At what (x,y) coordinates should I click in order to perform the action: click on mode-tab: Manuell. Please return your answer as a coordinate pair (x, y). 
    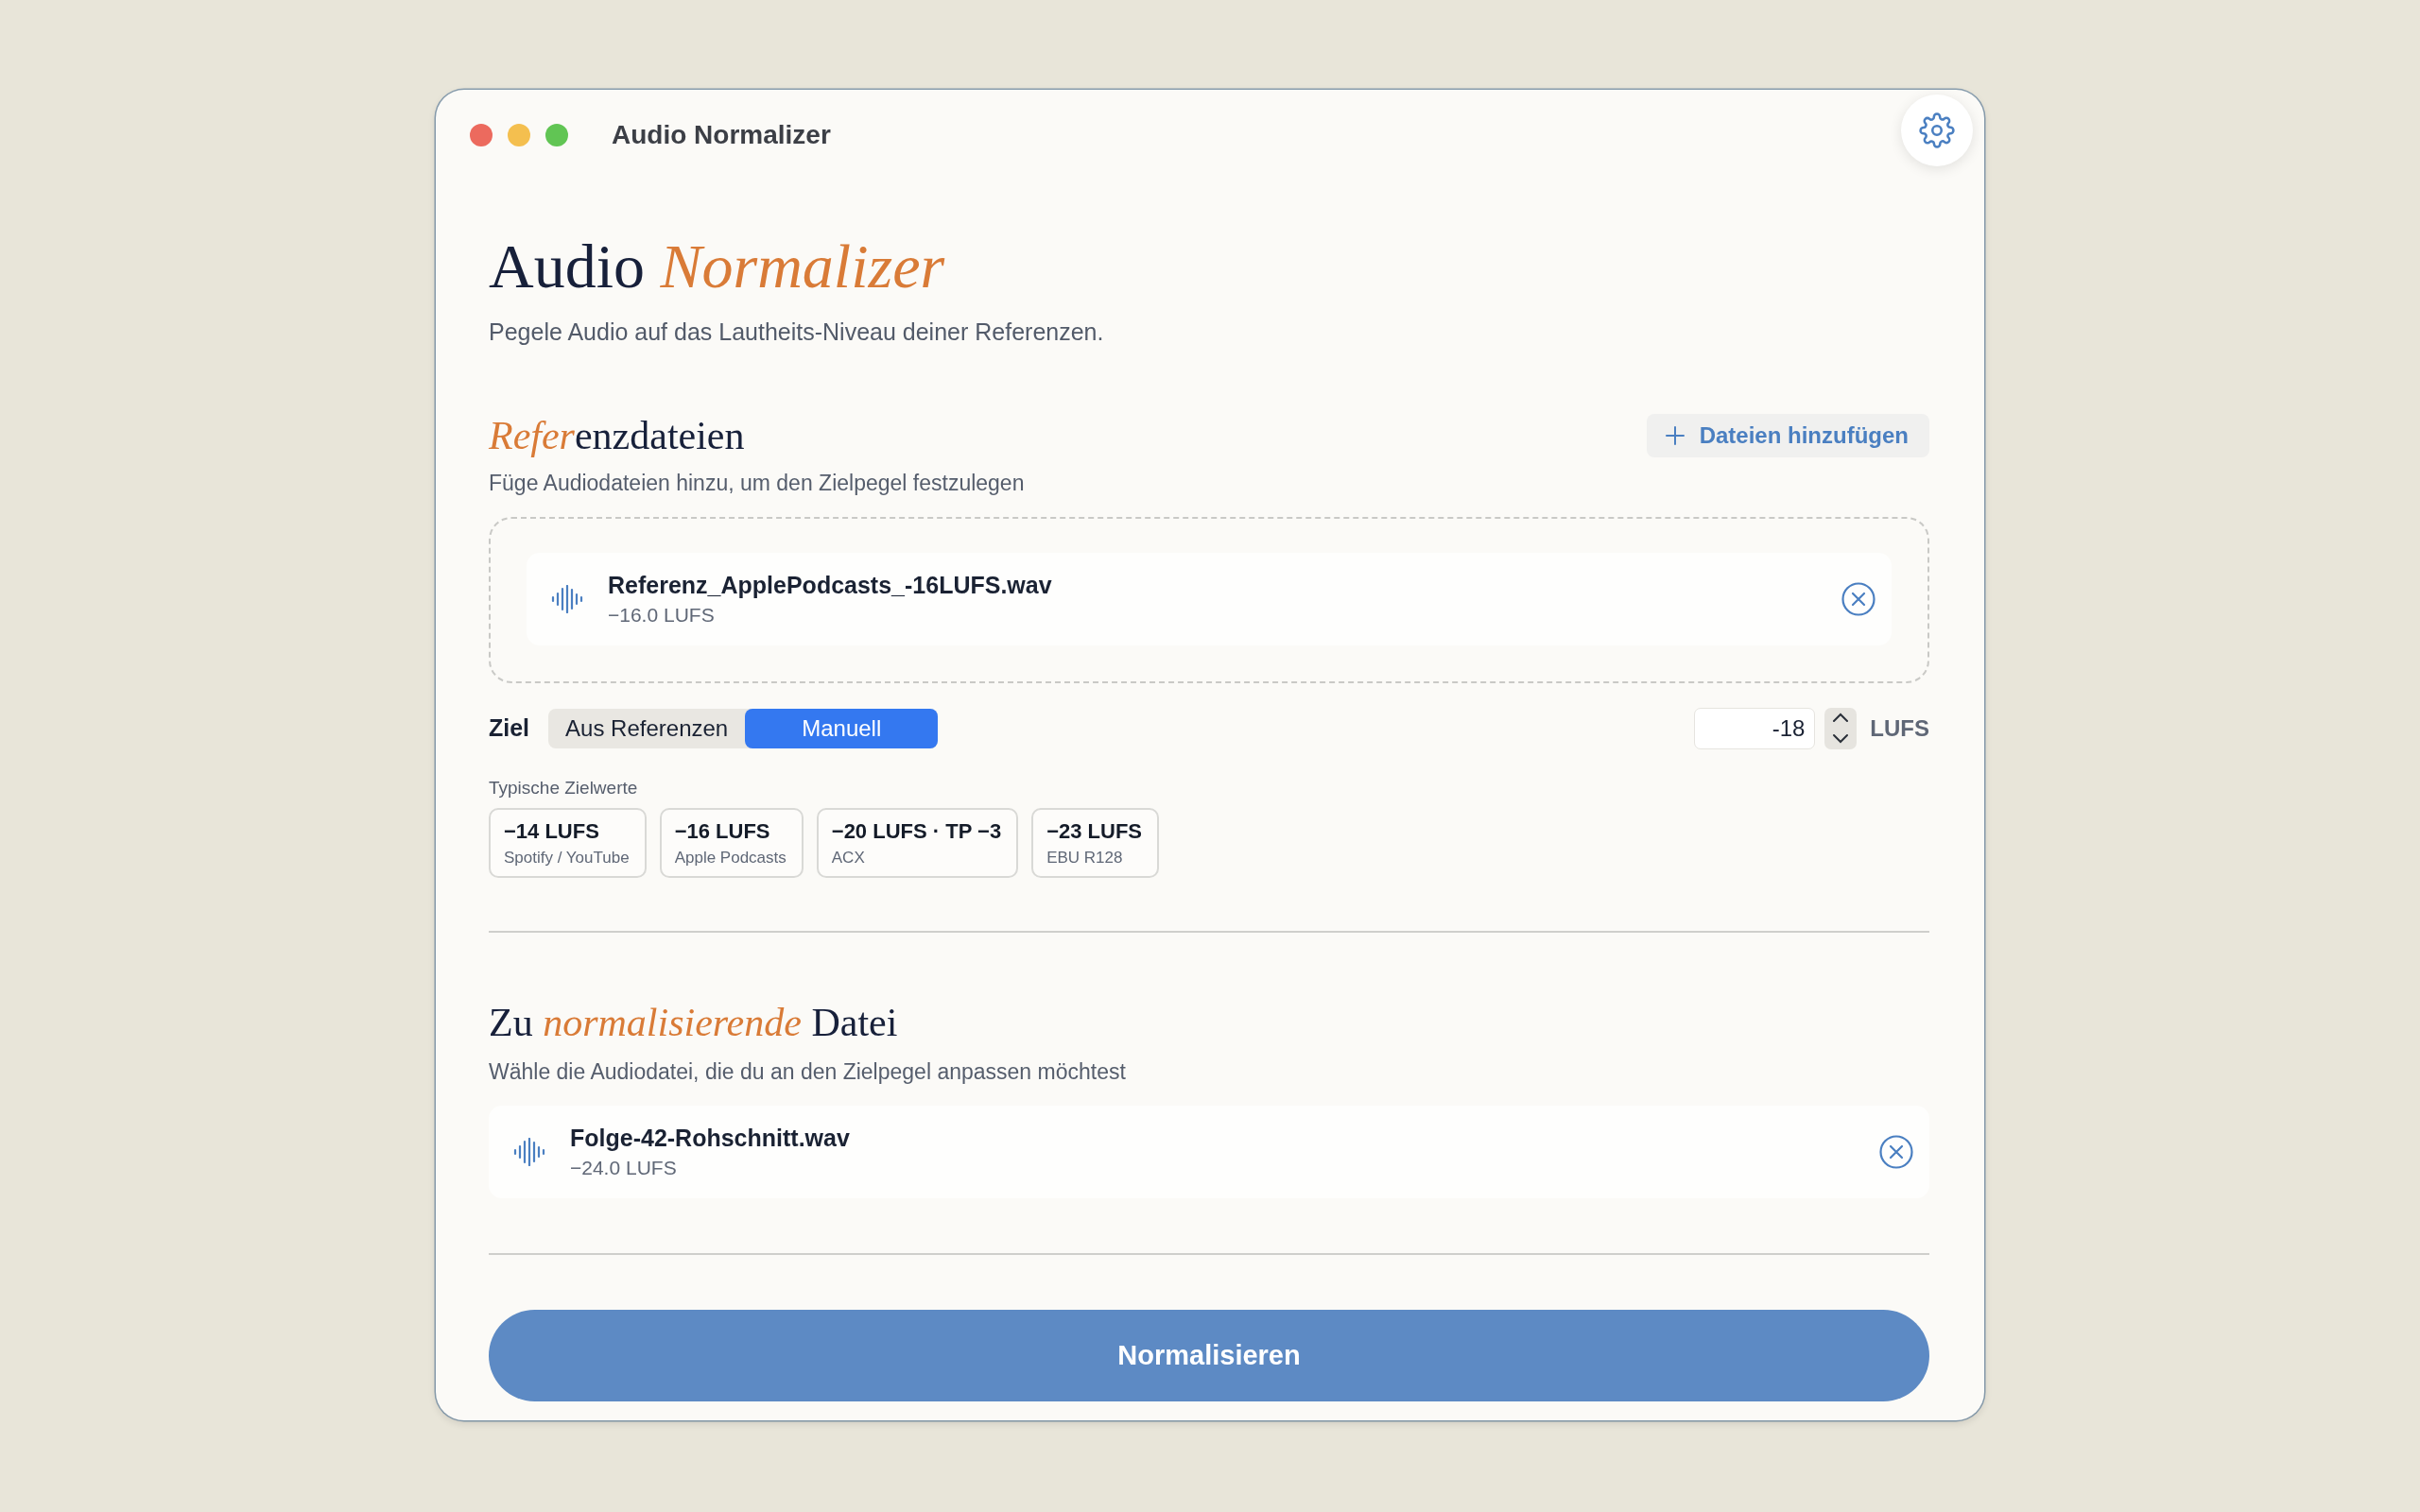
    Looking at the image, I should click on (842, 728).